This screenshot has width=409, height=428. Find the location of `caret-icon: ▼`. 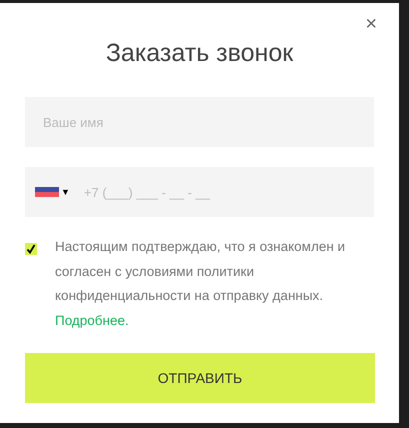

caret-icon: ▼ is located at coordinates (65, 192).